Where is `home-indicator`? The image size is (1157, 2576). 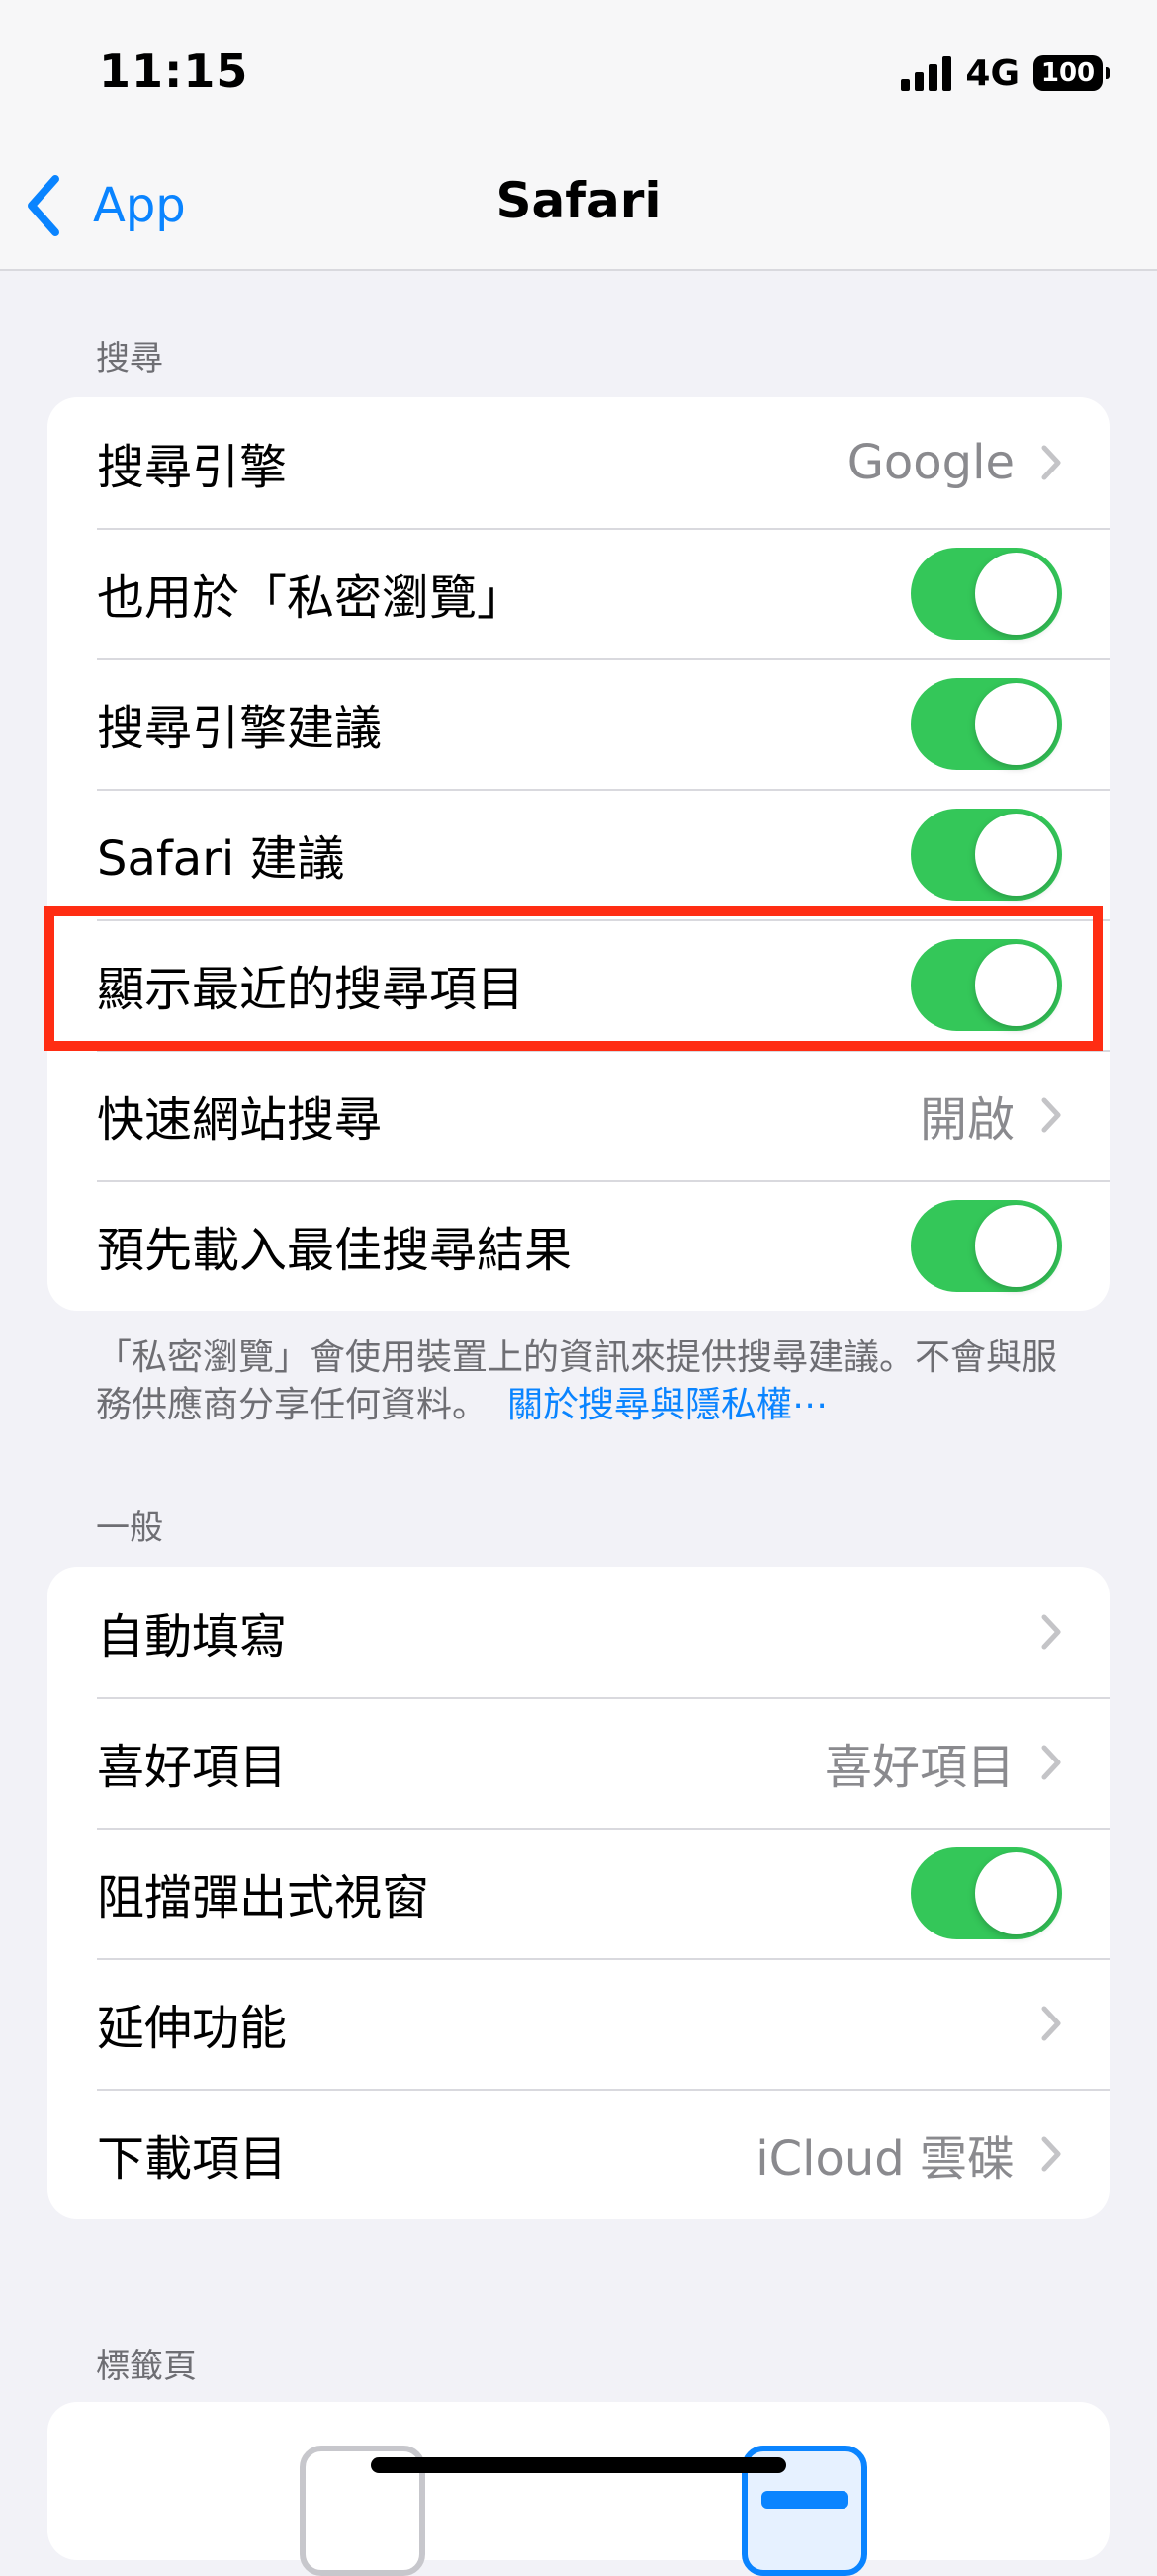
home-indicator is located at coordinates (578, 2465).